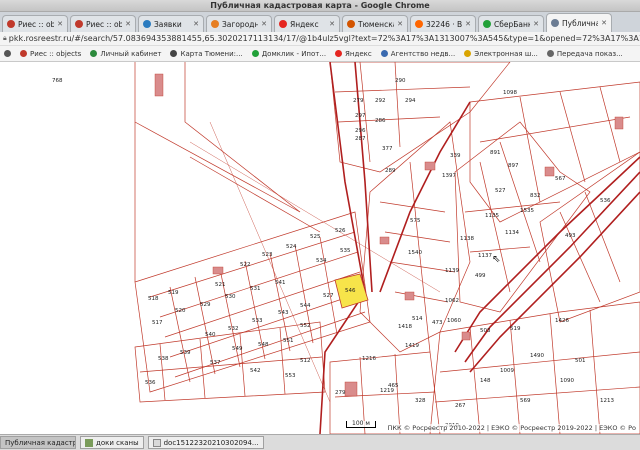  I want to click on taskbar-item-folder: доки сканы, so click(112, 442).